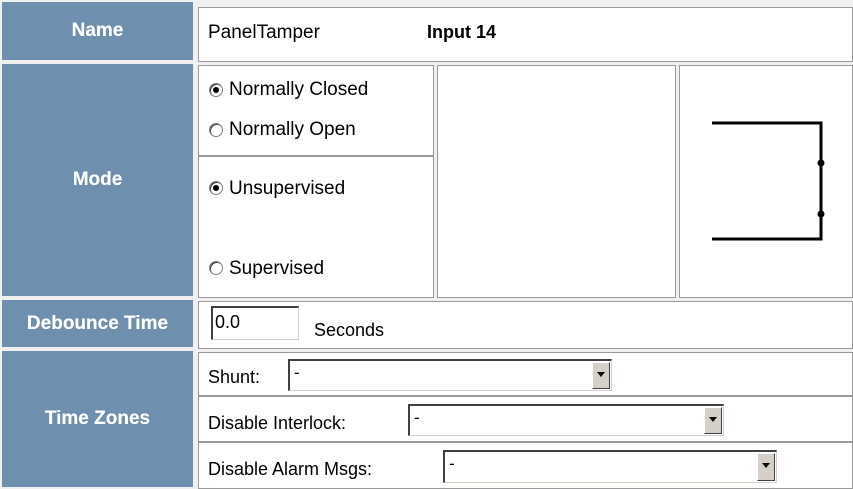 Image resolution: width=853 pixels, height=489 pixels. What do you see at coordinates (713, 420) in the screenshot?
I see `disable-interlock-dropdown-arrow-icon` at bounding box center [713, 420].